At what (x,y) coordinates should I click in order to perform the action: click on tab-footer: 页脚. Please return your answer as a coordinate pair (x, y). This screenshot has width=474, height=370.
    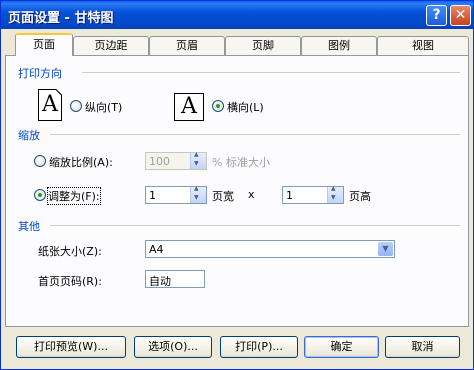
    Looking at the image, I should click on (263, 45).